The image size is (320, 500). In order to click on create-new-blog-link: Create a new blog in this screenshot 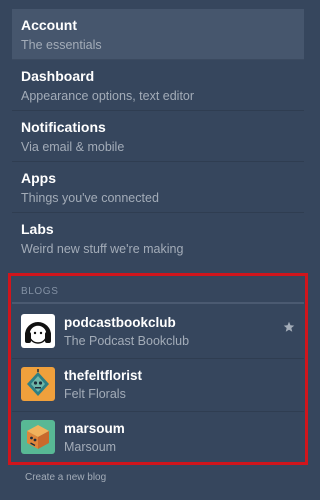, I will do `click(65, 477)`.